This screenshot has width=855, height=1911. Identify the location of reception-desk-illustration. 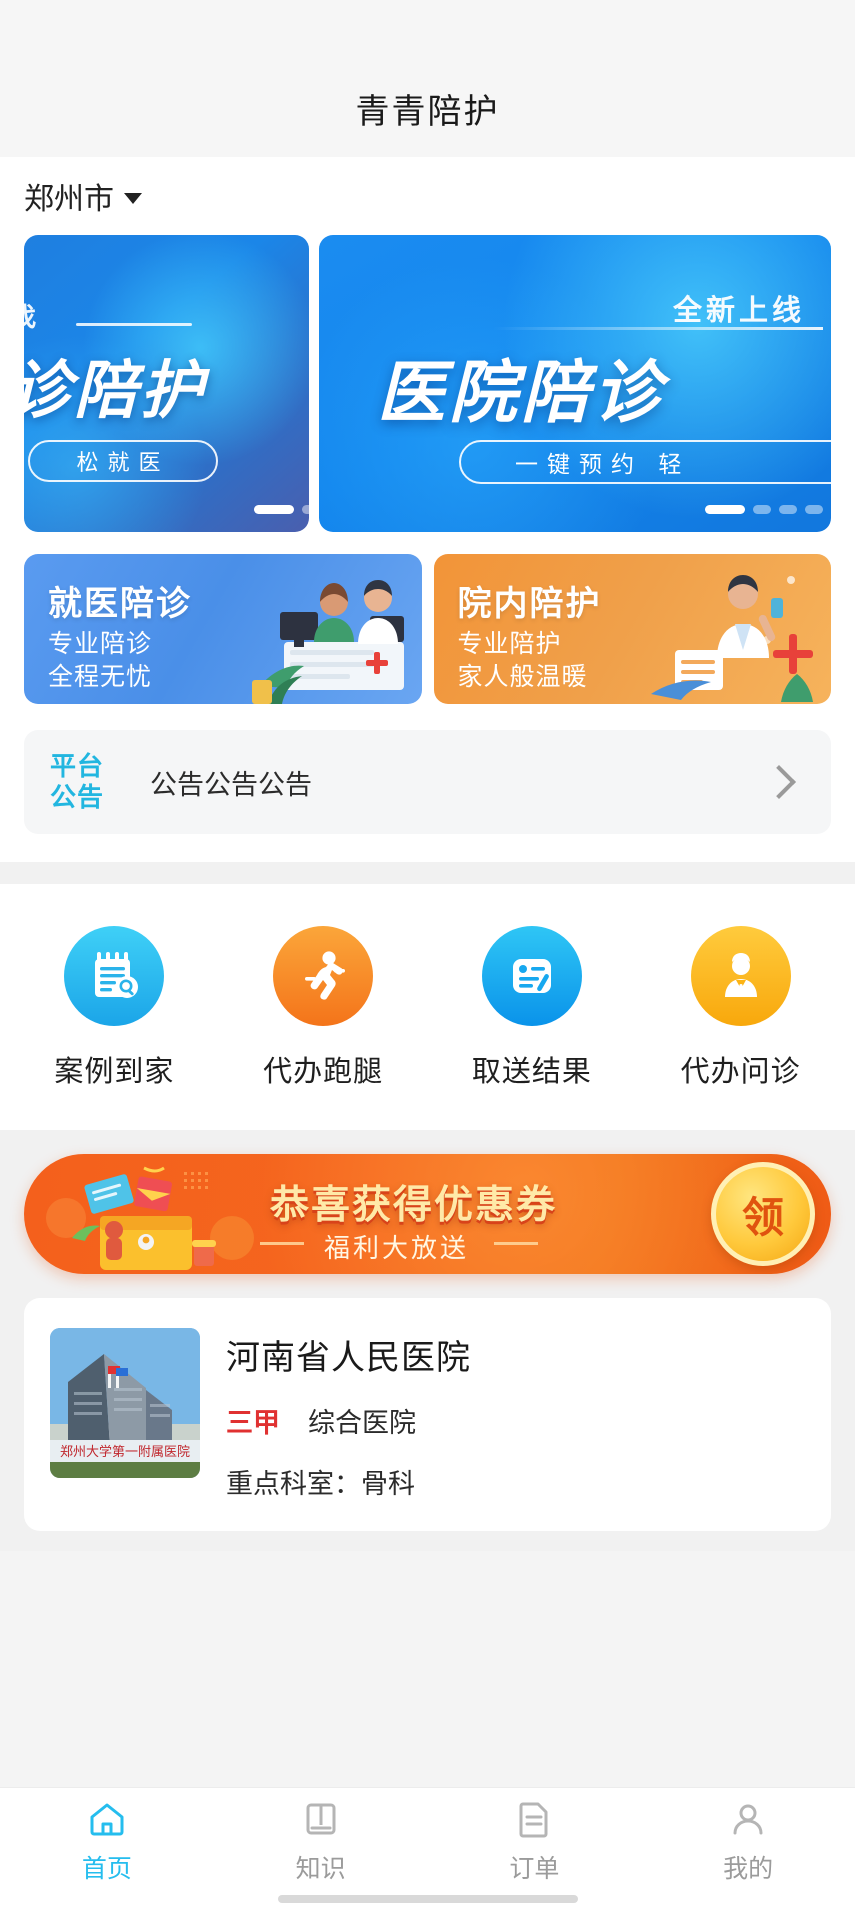
(327, 642).